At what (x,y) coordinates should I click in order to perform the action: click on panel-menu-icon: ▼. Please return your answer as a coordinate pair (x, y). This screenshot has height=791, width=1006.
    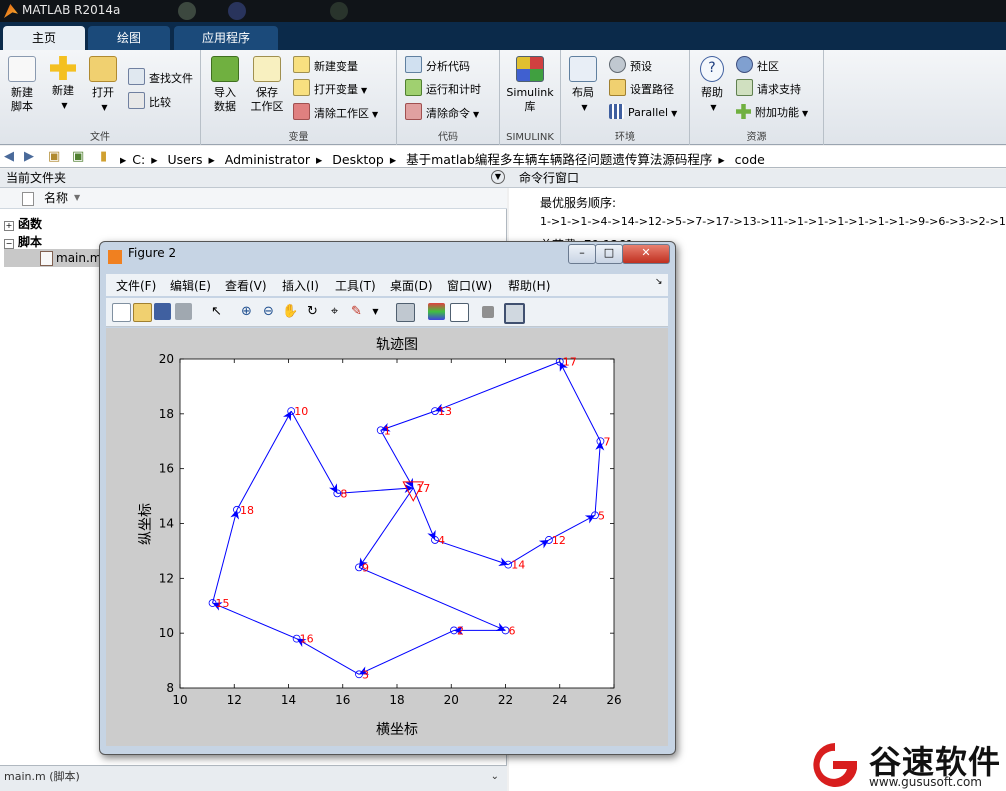
    Looking at the image, I should click on (498, 177).